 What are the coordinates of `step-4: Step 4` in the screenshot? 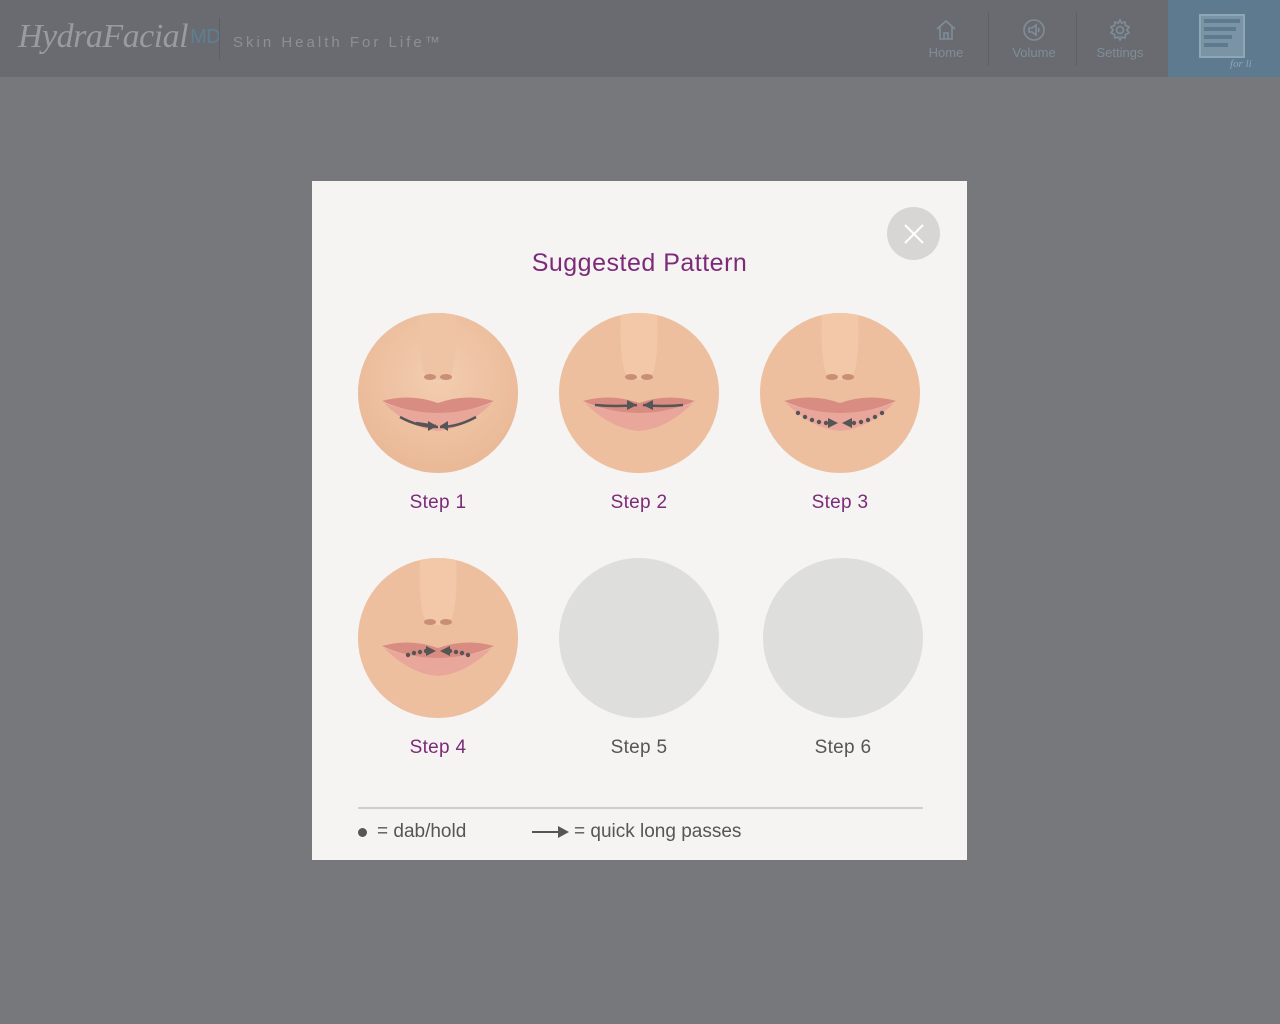 It's located at (438, 658).